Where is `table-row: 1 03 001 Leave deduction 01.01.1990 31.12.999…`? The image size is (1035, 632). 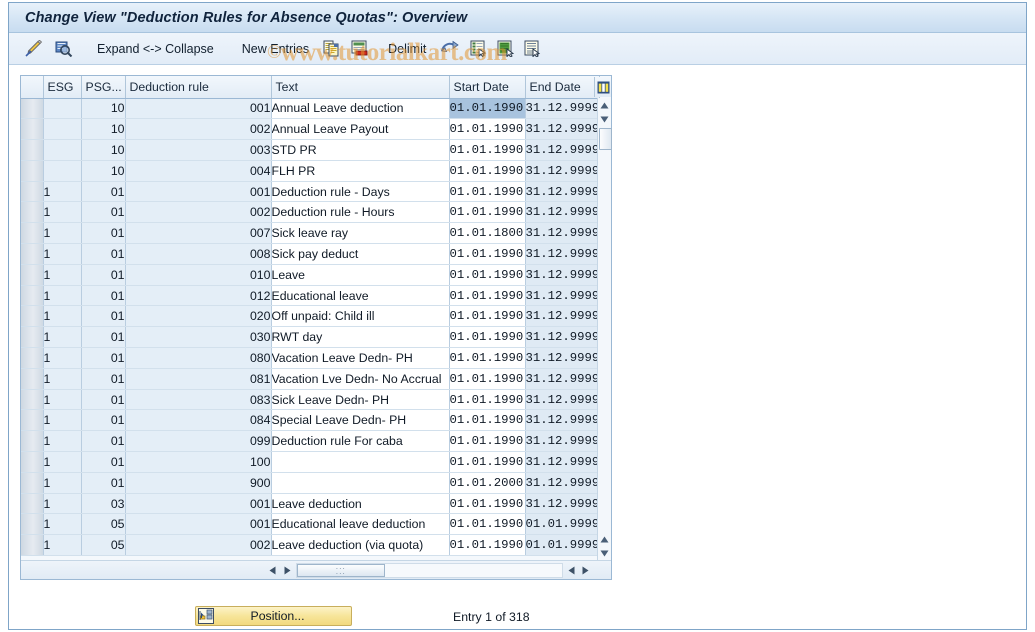 table-row: 1 03 001 Leave deduction 01.01.1990 31.12.999… is located at coordinates (310, 504).